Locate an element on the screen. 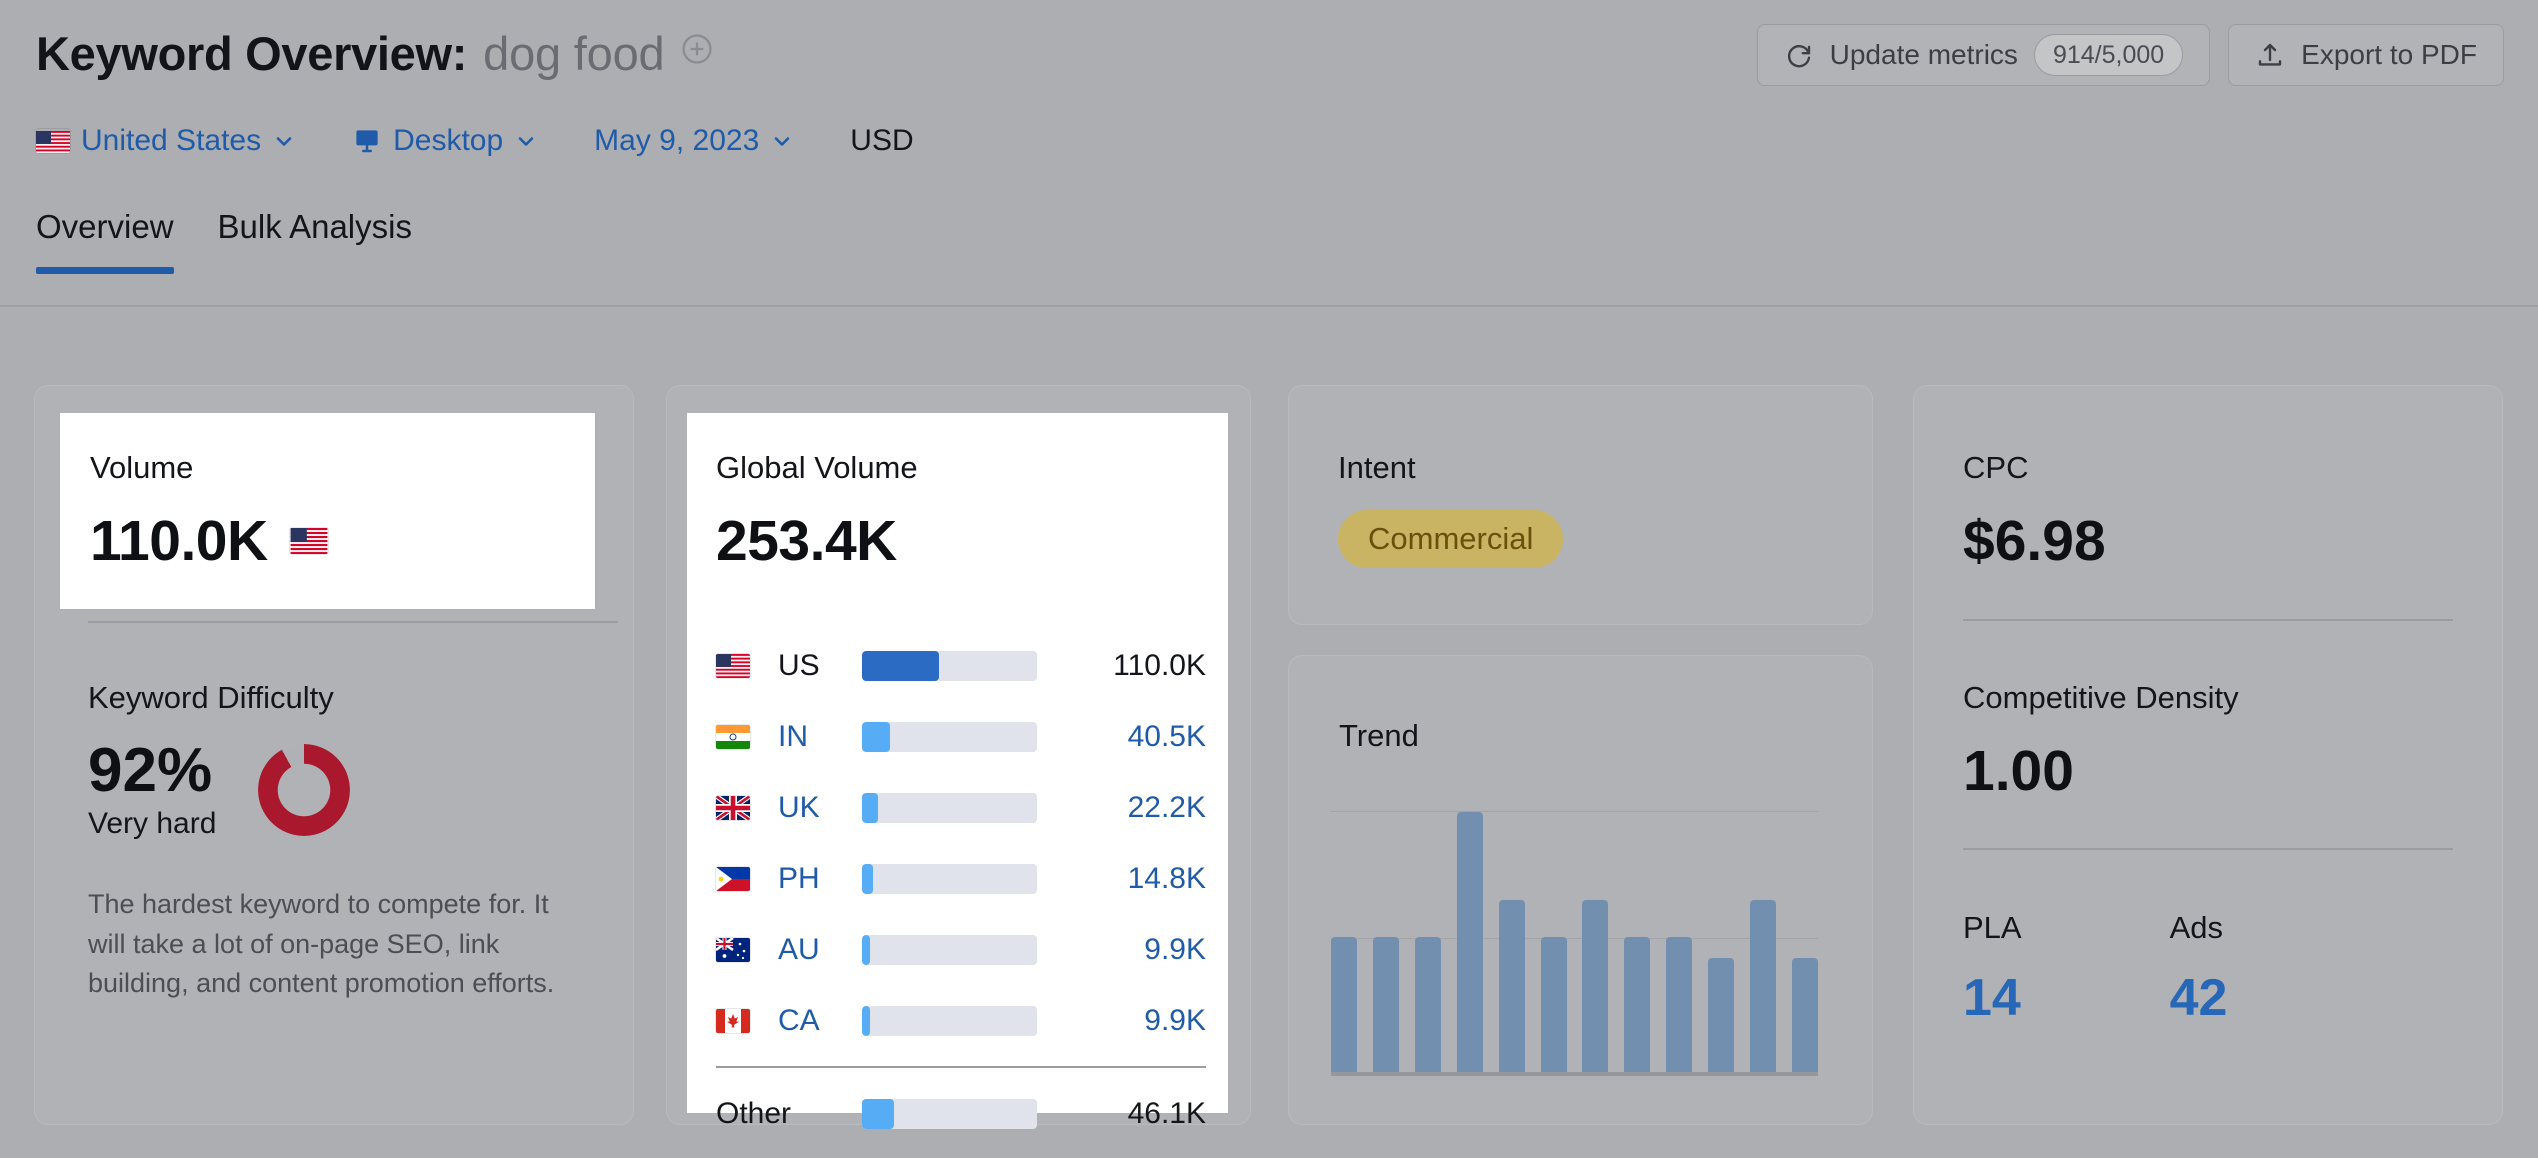 This screenshot has height=1158, width=2538. global-volume-row: CA 9.9K is located at coordinates (961, 1021).